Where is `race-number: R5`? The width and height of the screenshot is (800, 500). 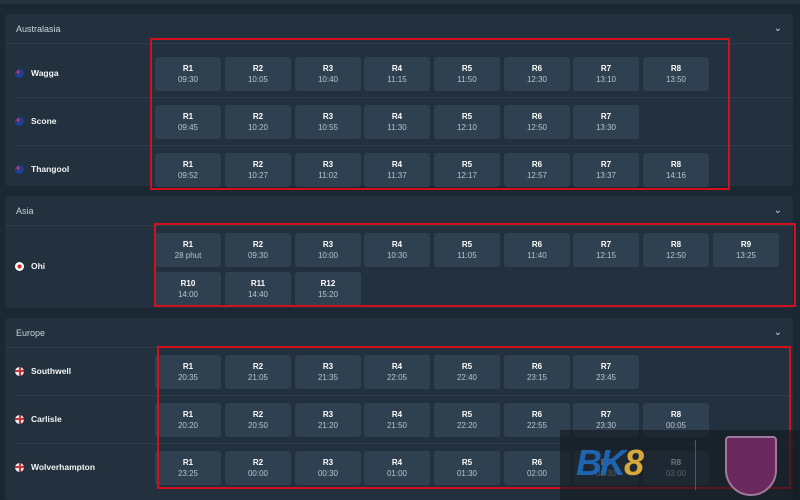
race-number: R5 is located at coordinates (467, 366).